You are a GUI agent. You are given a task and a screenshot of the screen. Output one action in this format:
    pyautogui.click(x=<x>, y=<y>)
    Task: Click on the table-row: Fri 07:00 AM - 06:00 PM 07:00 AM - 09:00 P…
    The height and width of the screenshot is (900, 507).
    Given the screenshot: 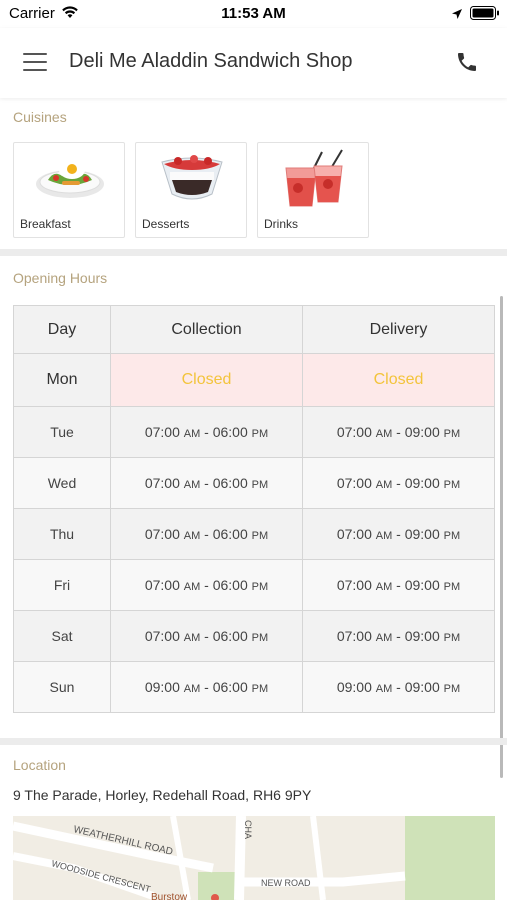 What is the action you would take?
    pyautogui.click(x=254, y=585)
    